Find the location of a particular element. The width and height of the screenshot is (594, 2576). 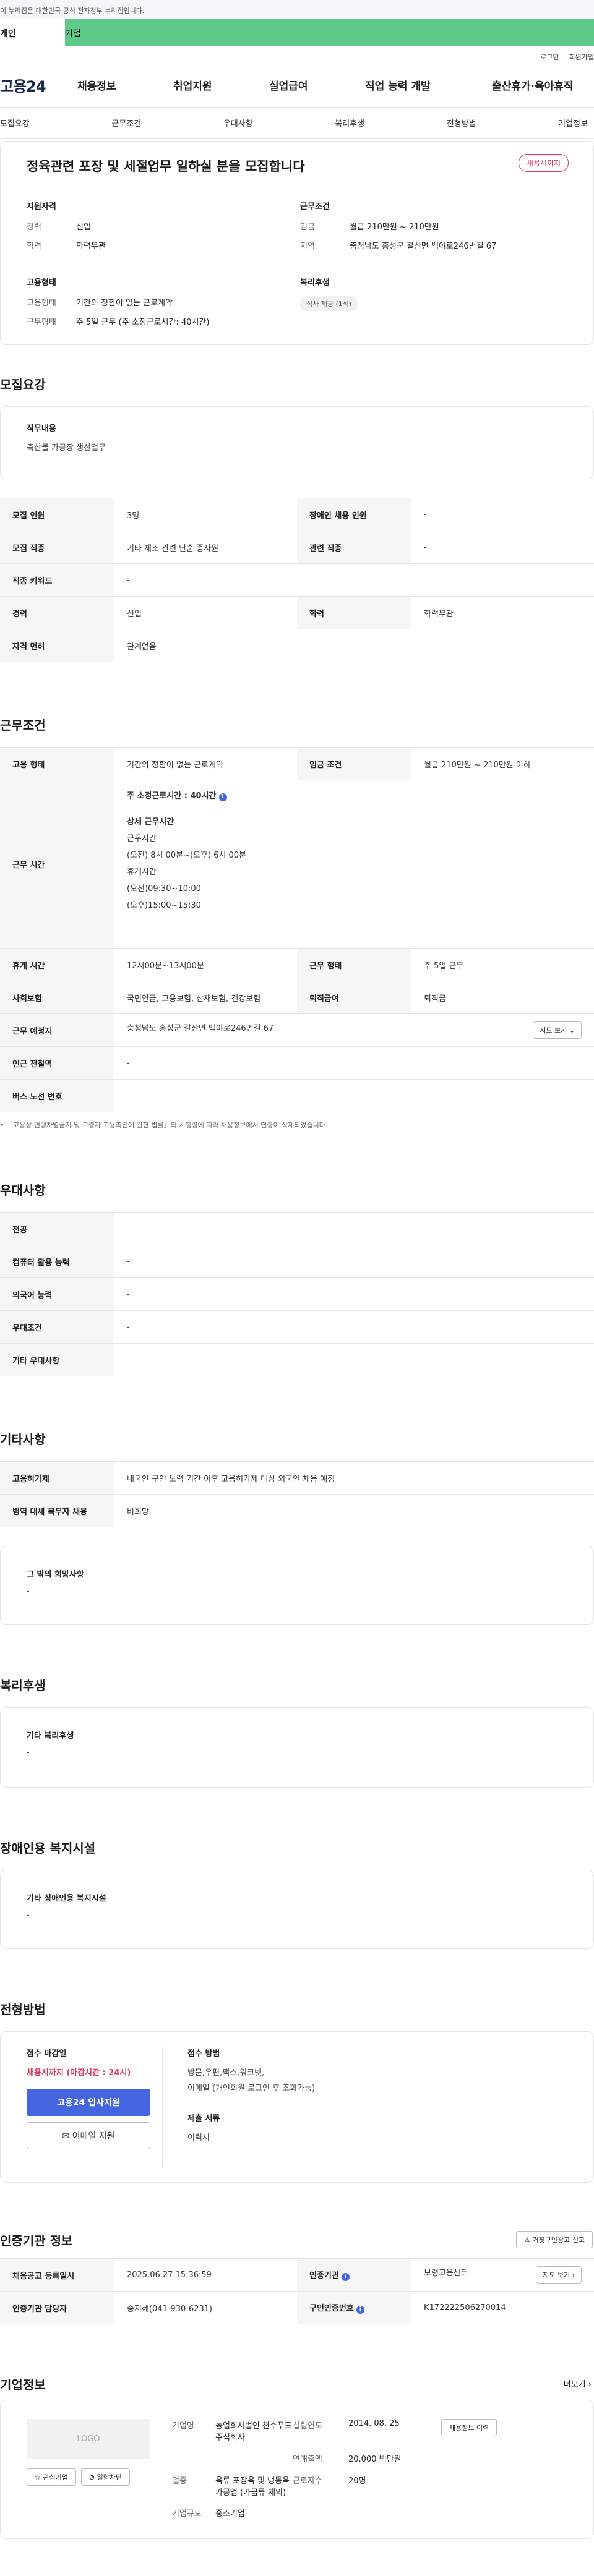

table-value: K172222506270014 is located at coordinates (502, 2307).